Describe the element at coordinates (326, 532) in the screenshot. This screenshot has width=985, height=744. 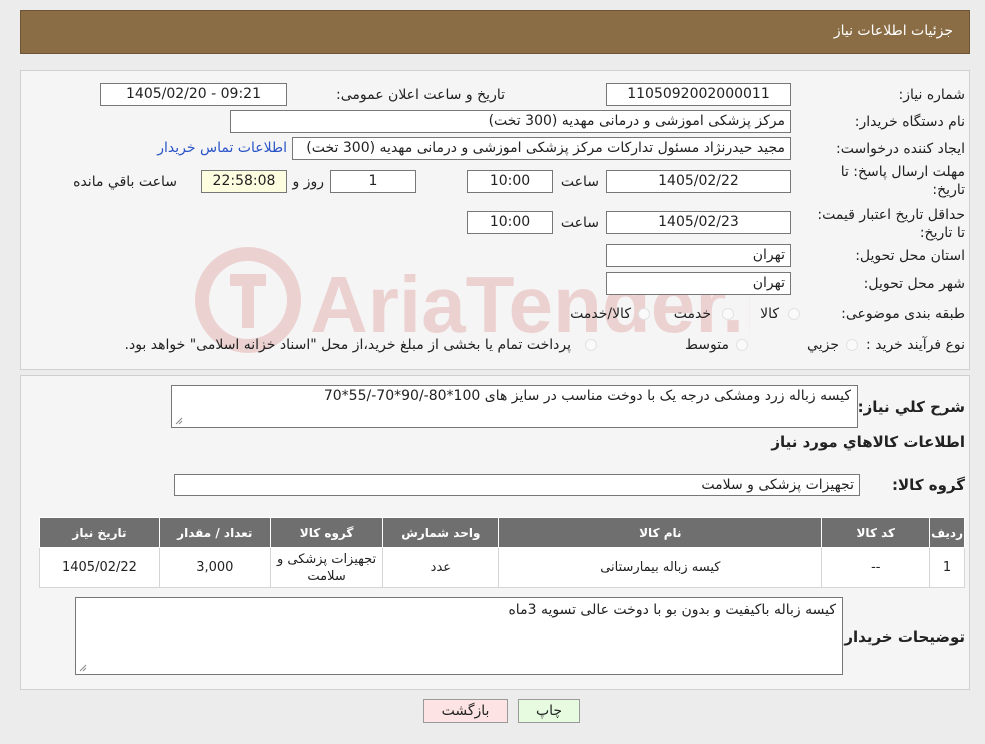
I see `col-header-goods-group: گروه کالا` at that location.